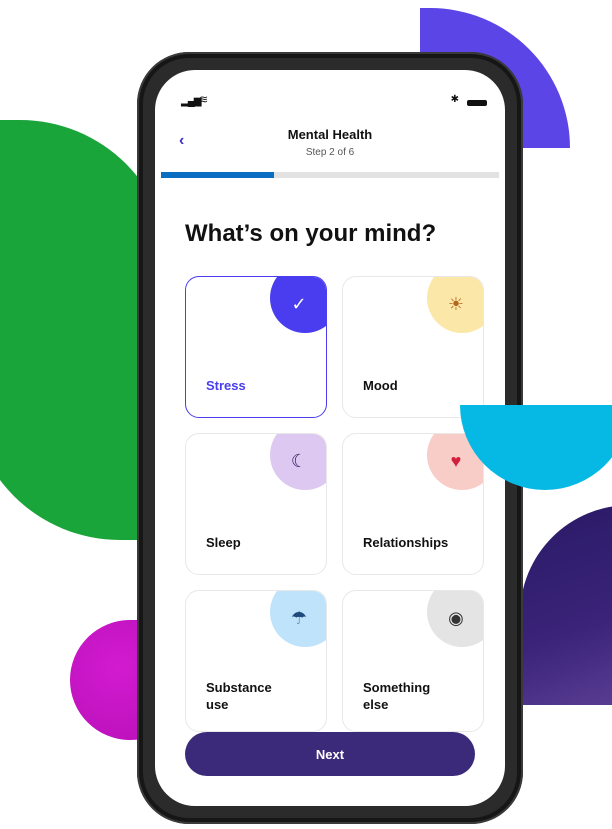 The height and width of the screenshot is (829, 612). I want to click on status-bar: ▂▄▆ ≋ ✱, so click(330, 92).